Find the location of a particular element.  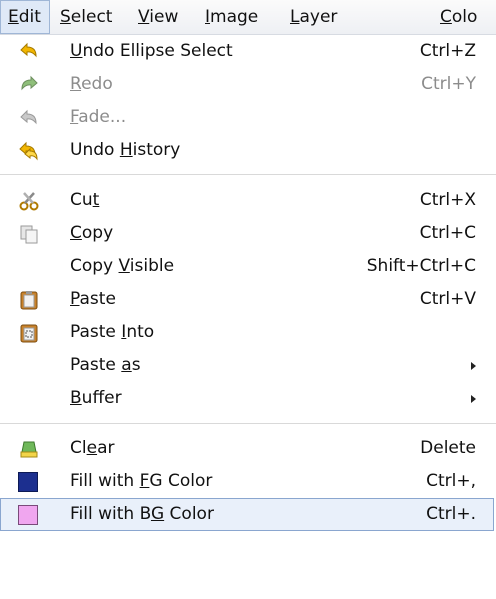

paste-as-label-post: s is located at coordinates (136, 365).